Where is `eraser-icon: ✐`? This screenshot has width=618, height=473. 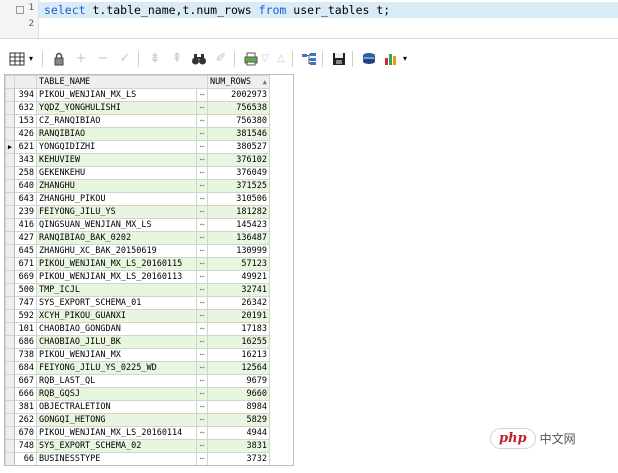
eraser-icon: ✐ is located at coordinates (221, 59).